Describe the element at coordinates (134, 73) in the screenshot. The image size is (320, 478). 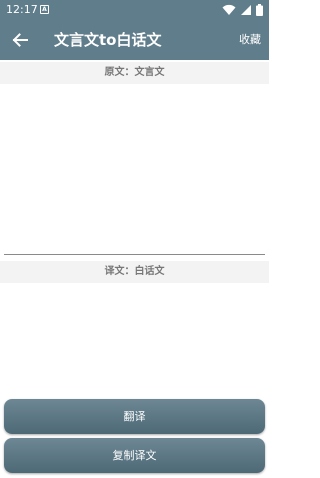
I see `source-header: 原文：文言文` at that location.